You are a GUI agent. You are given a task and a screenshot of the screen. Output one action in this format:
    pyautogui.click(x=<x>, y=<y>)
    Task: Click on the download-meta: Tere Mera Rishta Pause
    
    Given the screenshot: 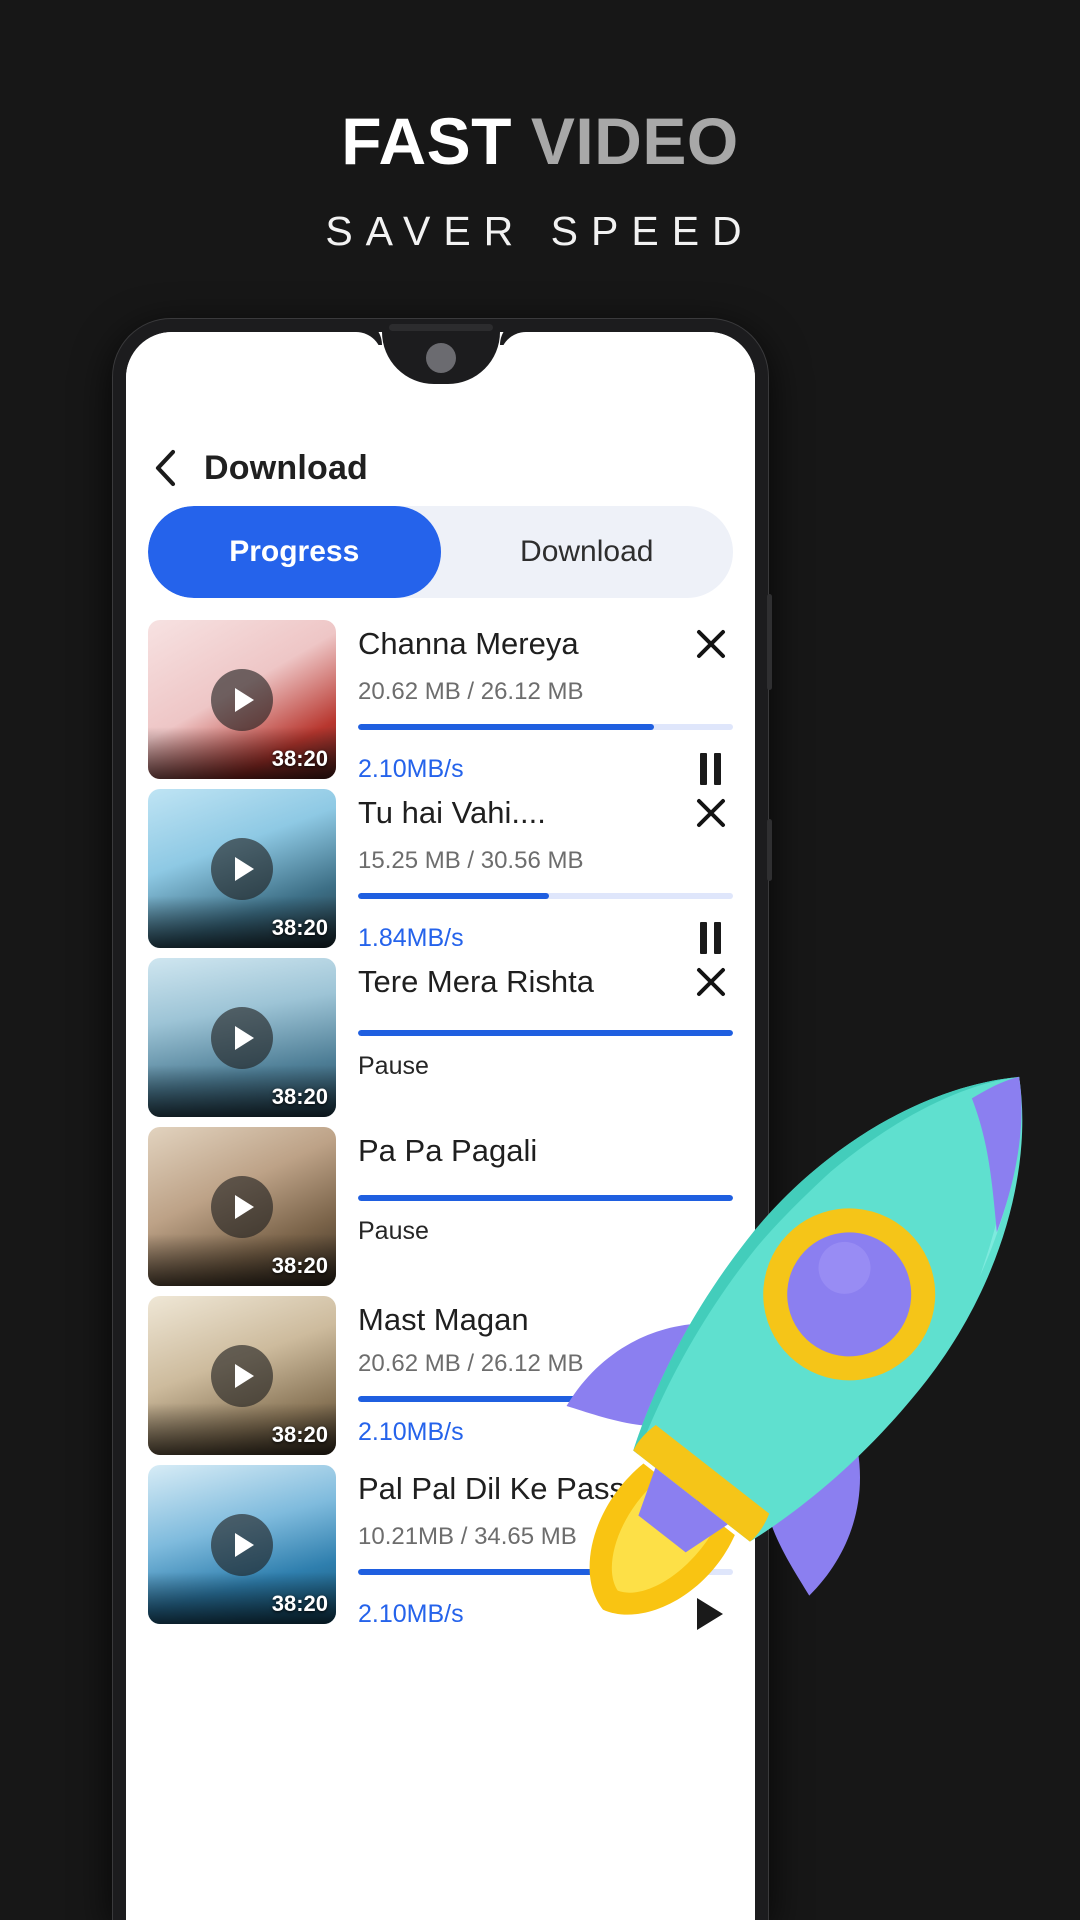 What is the action you would take?
    pyautogui.click(x=545, y=1037)
    